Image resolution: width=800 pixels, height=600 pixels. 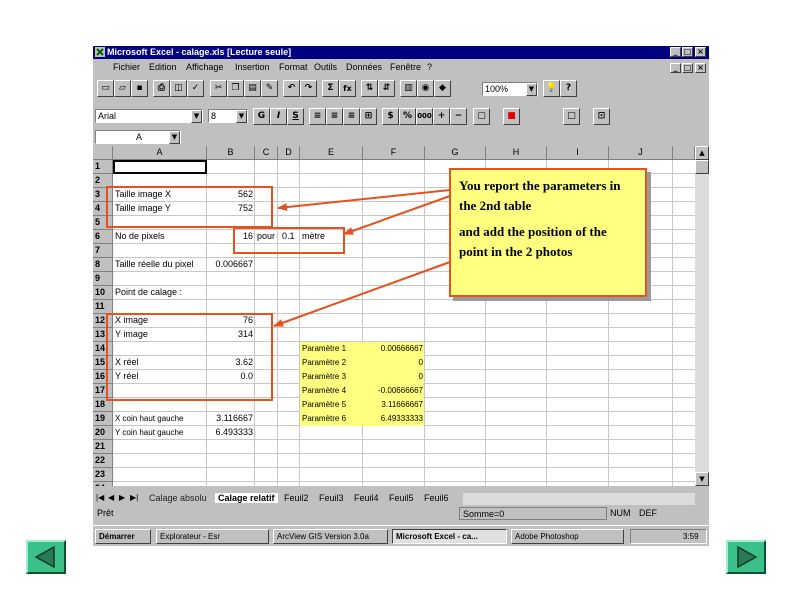 What do you see at coordinates (189, 207) in the screenshot?
I see `highlight-box-image-size` at bounding box center [189, 207].